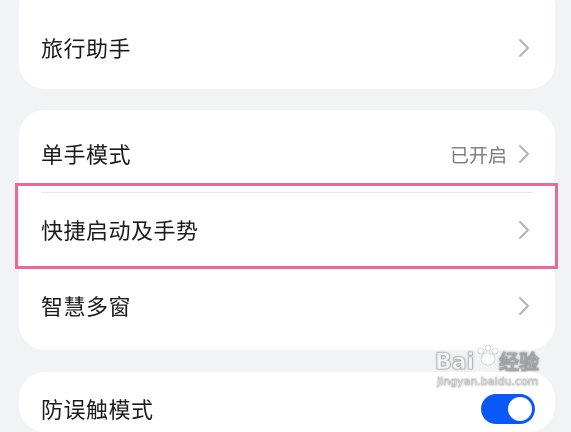 The image size is (571, 432). Describe the element at coordinates (86, 156) in the screenshot. I see `row-label: 单手模式` at that location.